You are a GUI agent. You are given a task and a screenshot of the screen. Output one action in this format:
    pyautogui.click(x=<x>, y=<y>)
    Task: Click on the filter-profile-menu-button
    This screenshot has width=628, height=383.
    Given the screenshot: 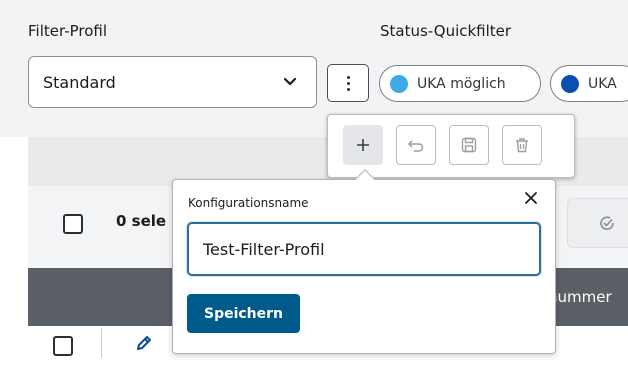 What is the action you would take?
    pyautogui.click(x=348, y=83)
    